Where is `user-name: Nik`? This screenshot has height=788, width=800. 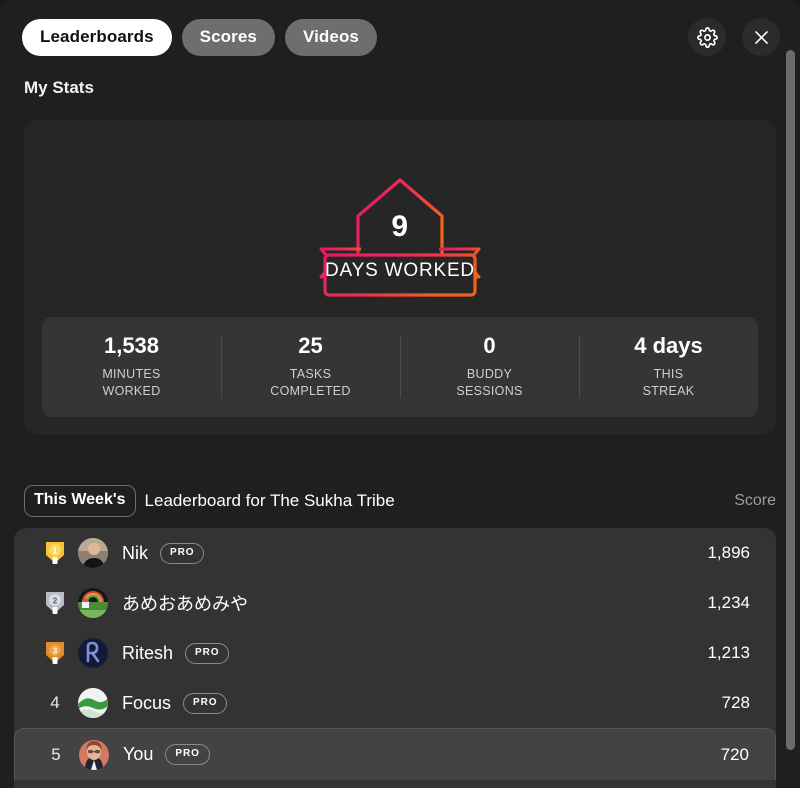
user-name: Nik is located at coordinates (135, 552).